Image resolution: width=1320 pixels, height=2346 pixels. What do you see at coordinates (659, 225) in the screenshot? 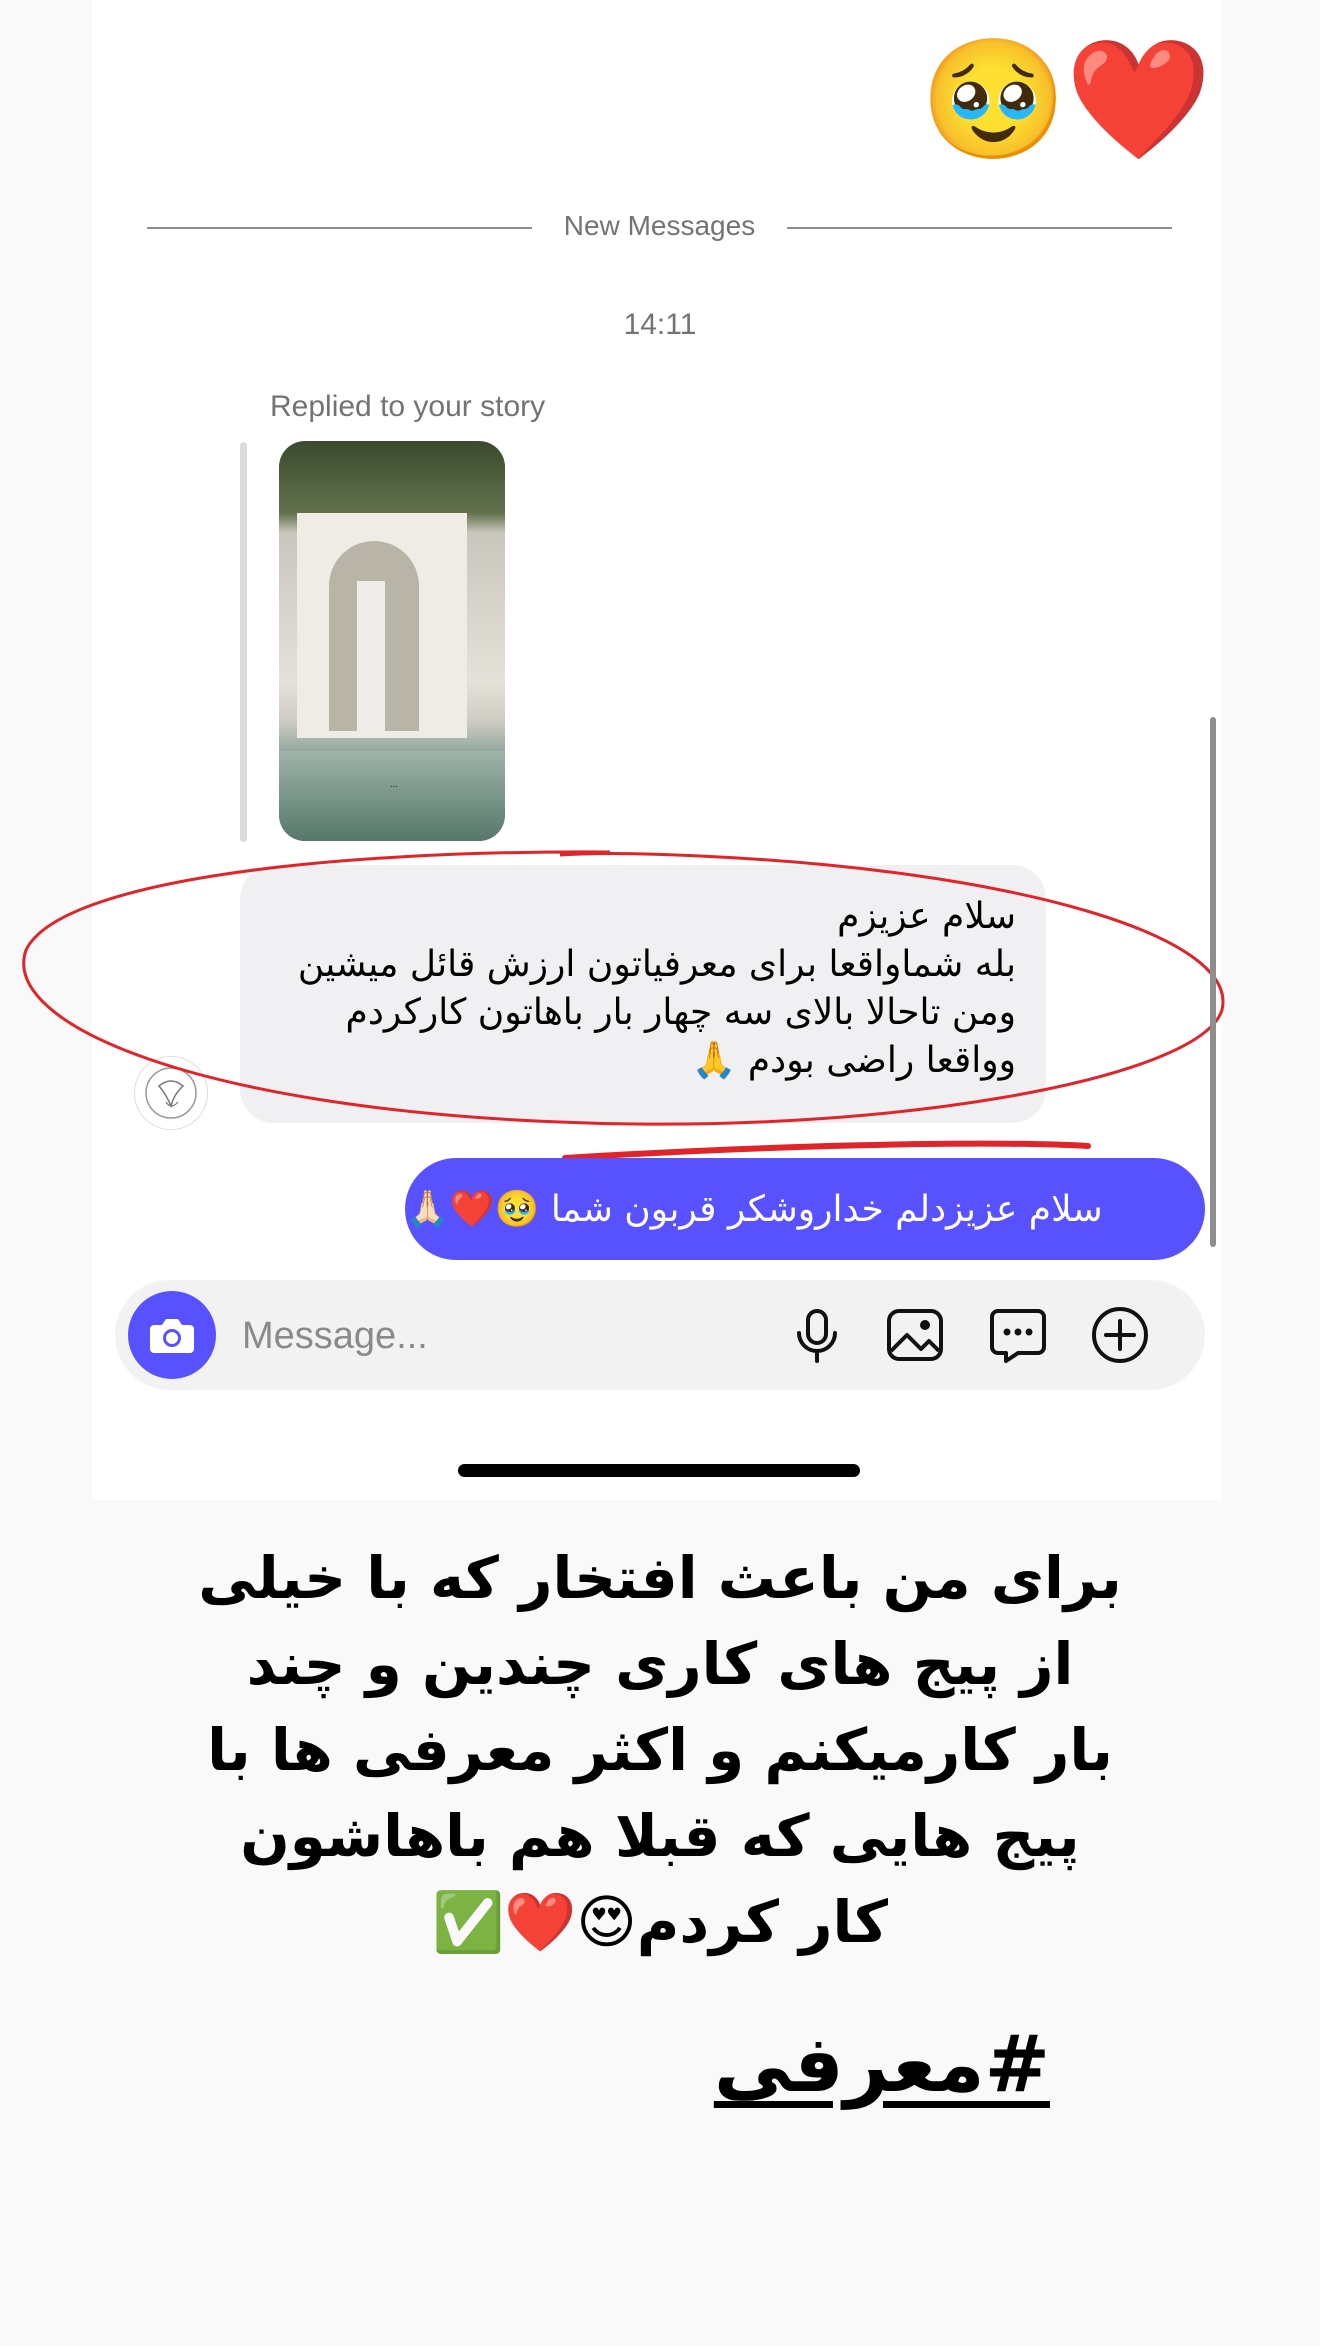
I see `new-messages-divider-label: New Messages` at bounding box center [659, 225].